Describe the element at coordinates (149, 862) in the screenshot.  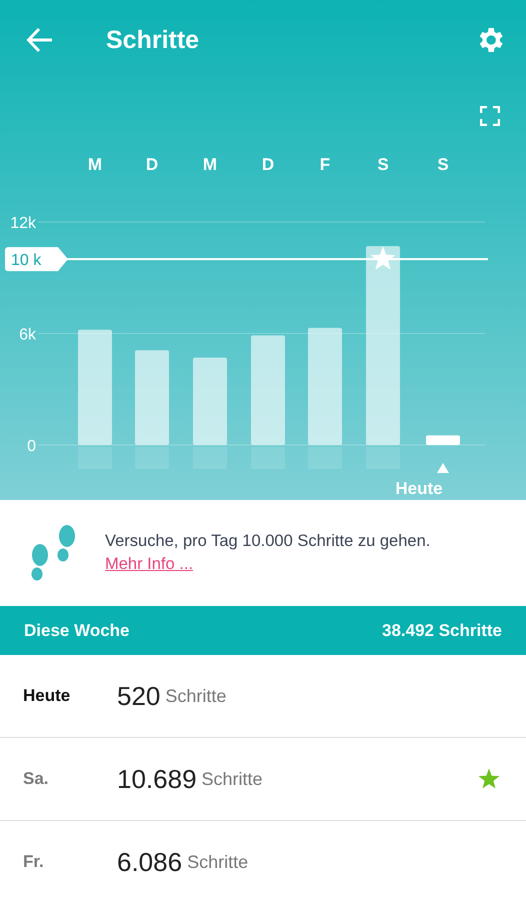
I see `step-count: 6.086` at that location.